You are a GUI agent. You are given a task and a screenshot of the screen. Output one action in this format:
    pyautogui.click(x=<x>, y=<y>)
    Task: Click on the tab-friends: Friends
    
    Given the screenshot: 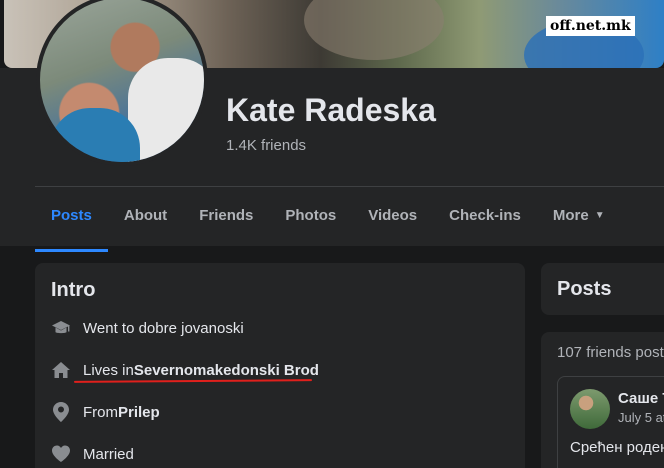 What is the action you would take?
    pyautogui.click(x=226, y=219)
    